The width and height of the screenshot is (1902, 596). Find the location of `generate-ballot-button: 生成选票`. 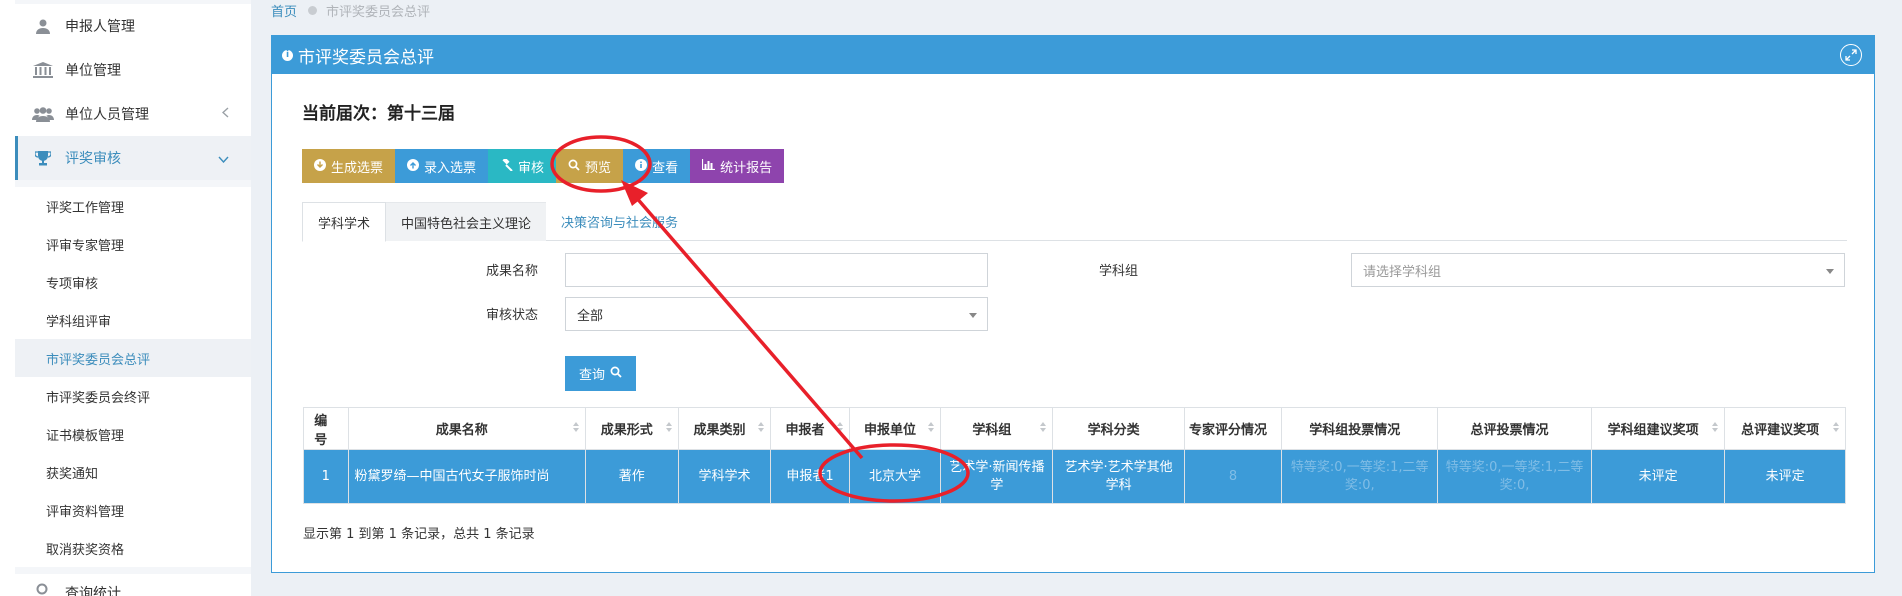

generate-ballot-button: 生成选票 is located at coordinates (349, 166).